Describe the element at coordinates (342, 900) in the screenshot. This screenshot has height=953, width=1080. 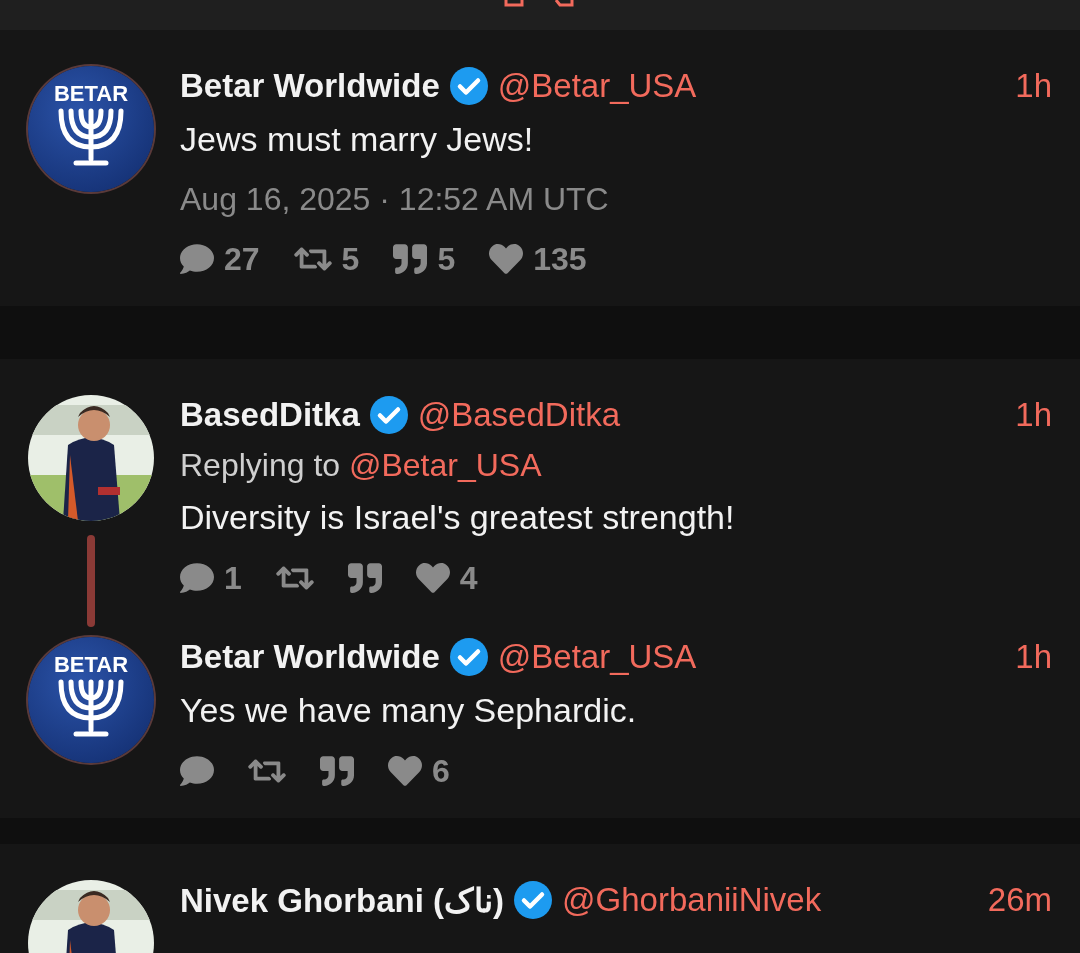
I see `author-name: Nivek Ghorbani (ناک)` at that location.